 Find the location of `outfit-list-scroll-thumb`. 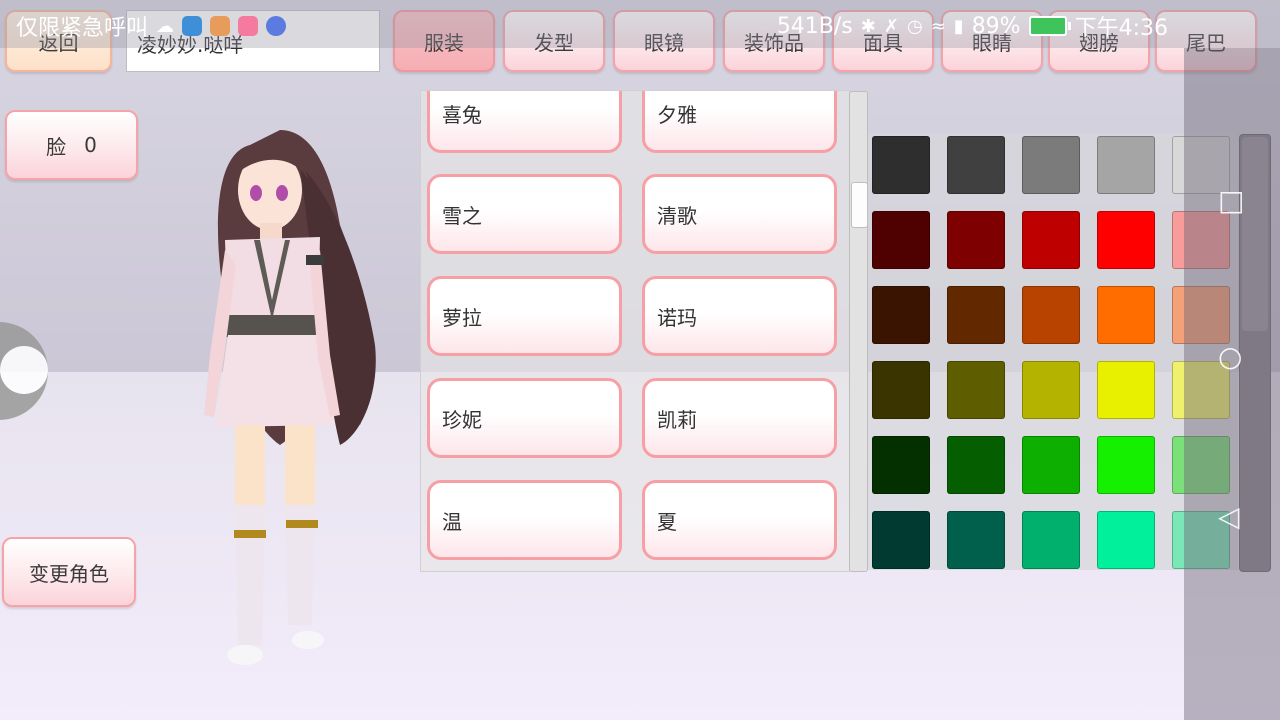

outfit-list-scroll-thumb is located at coordinates (859, 205).